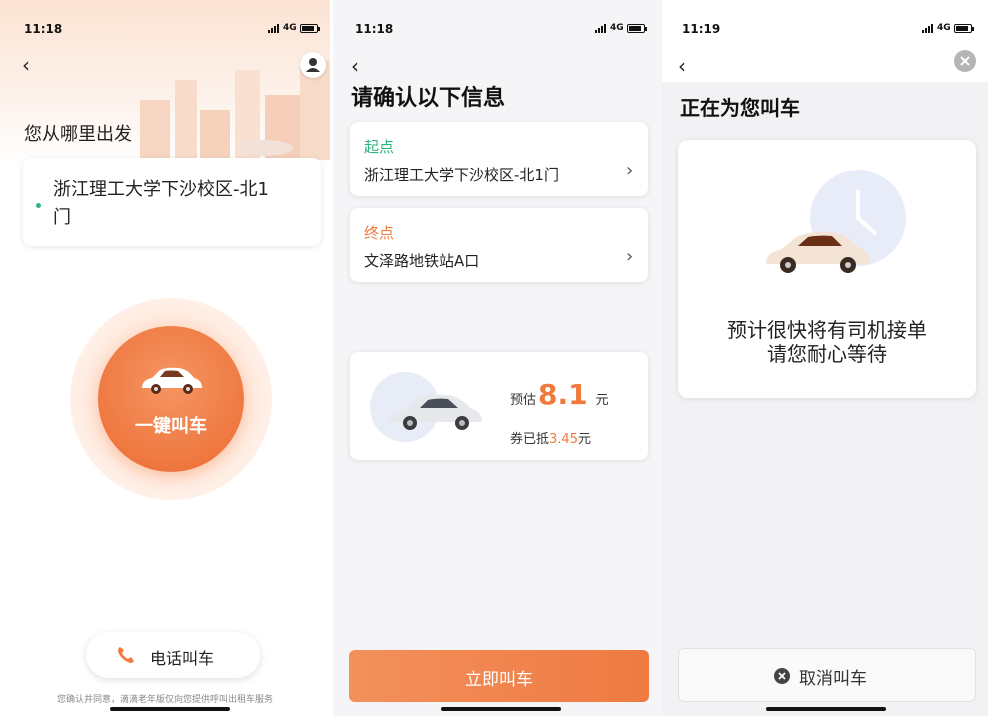  What do you see at coordinates (171, 399) in the screenshot?
I see `one-tap-call-button: 一键叫车` at bounding box center [171, 399].